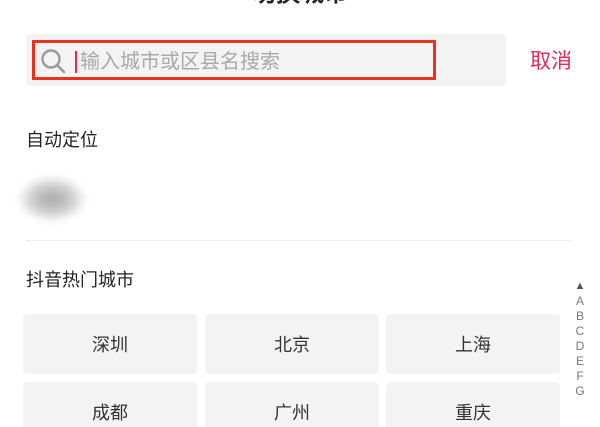 The width and height of the screenshot is (600, 427). Describe the element at coordinates (292, 344) in the screenshot. I see `city-button: 北京` at that location.